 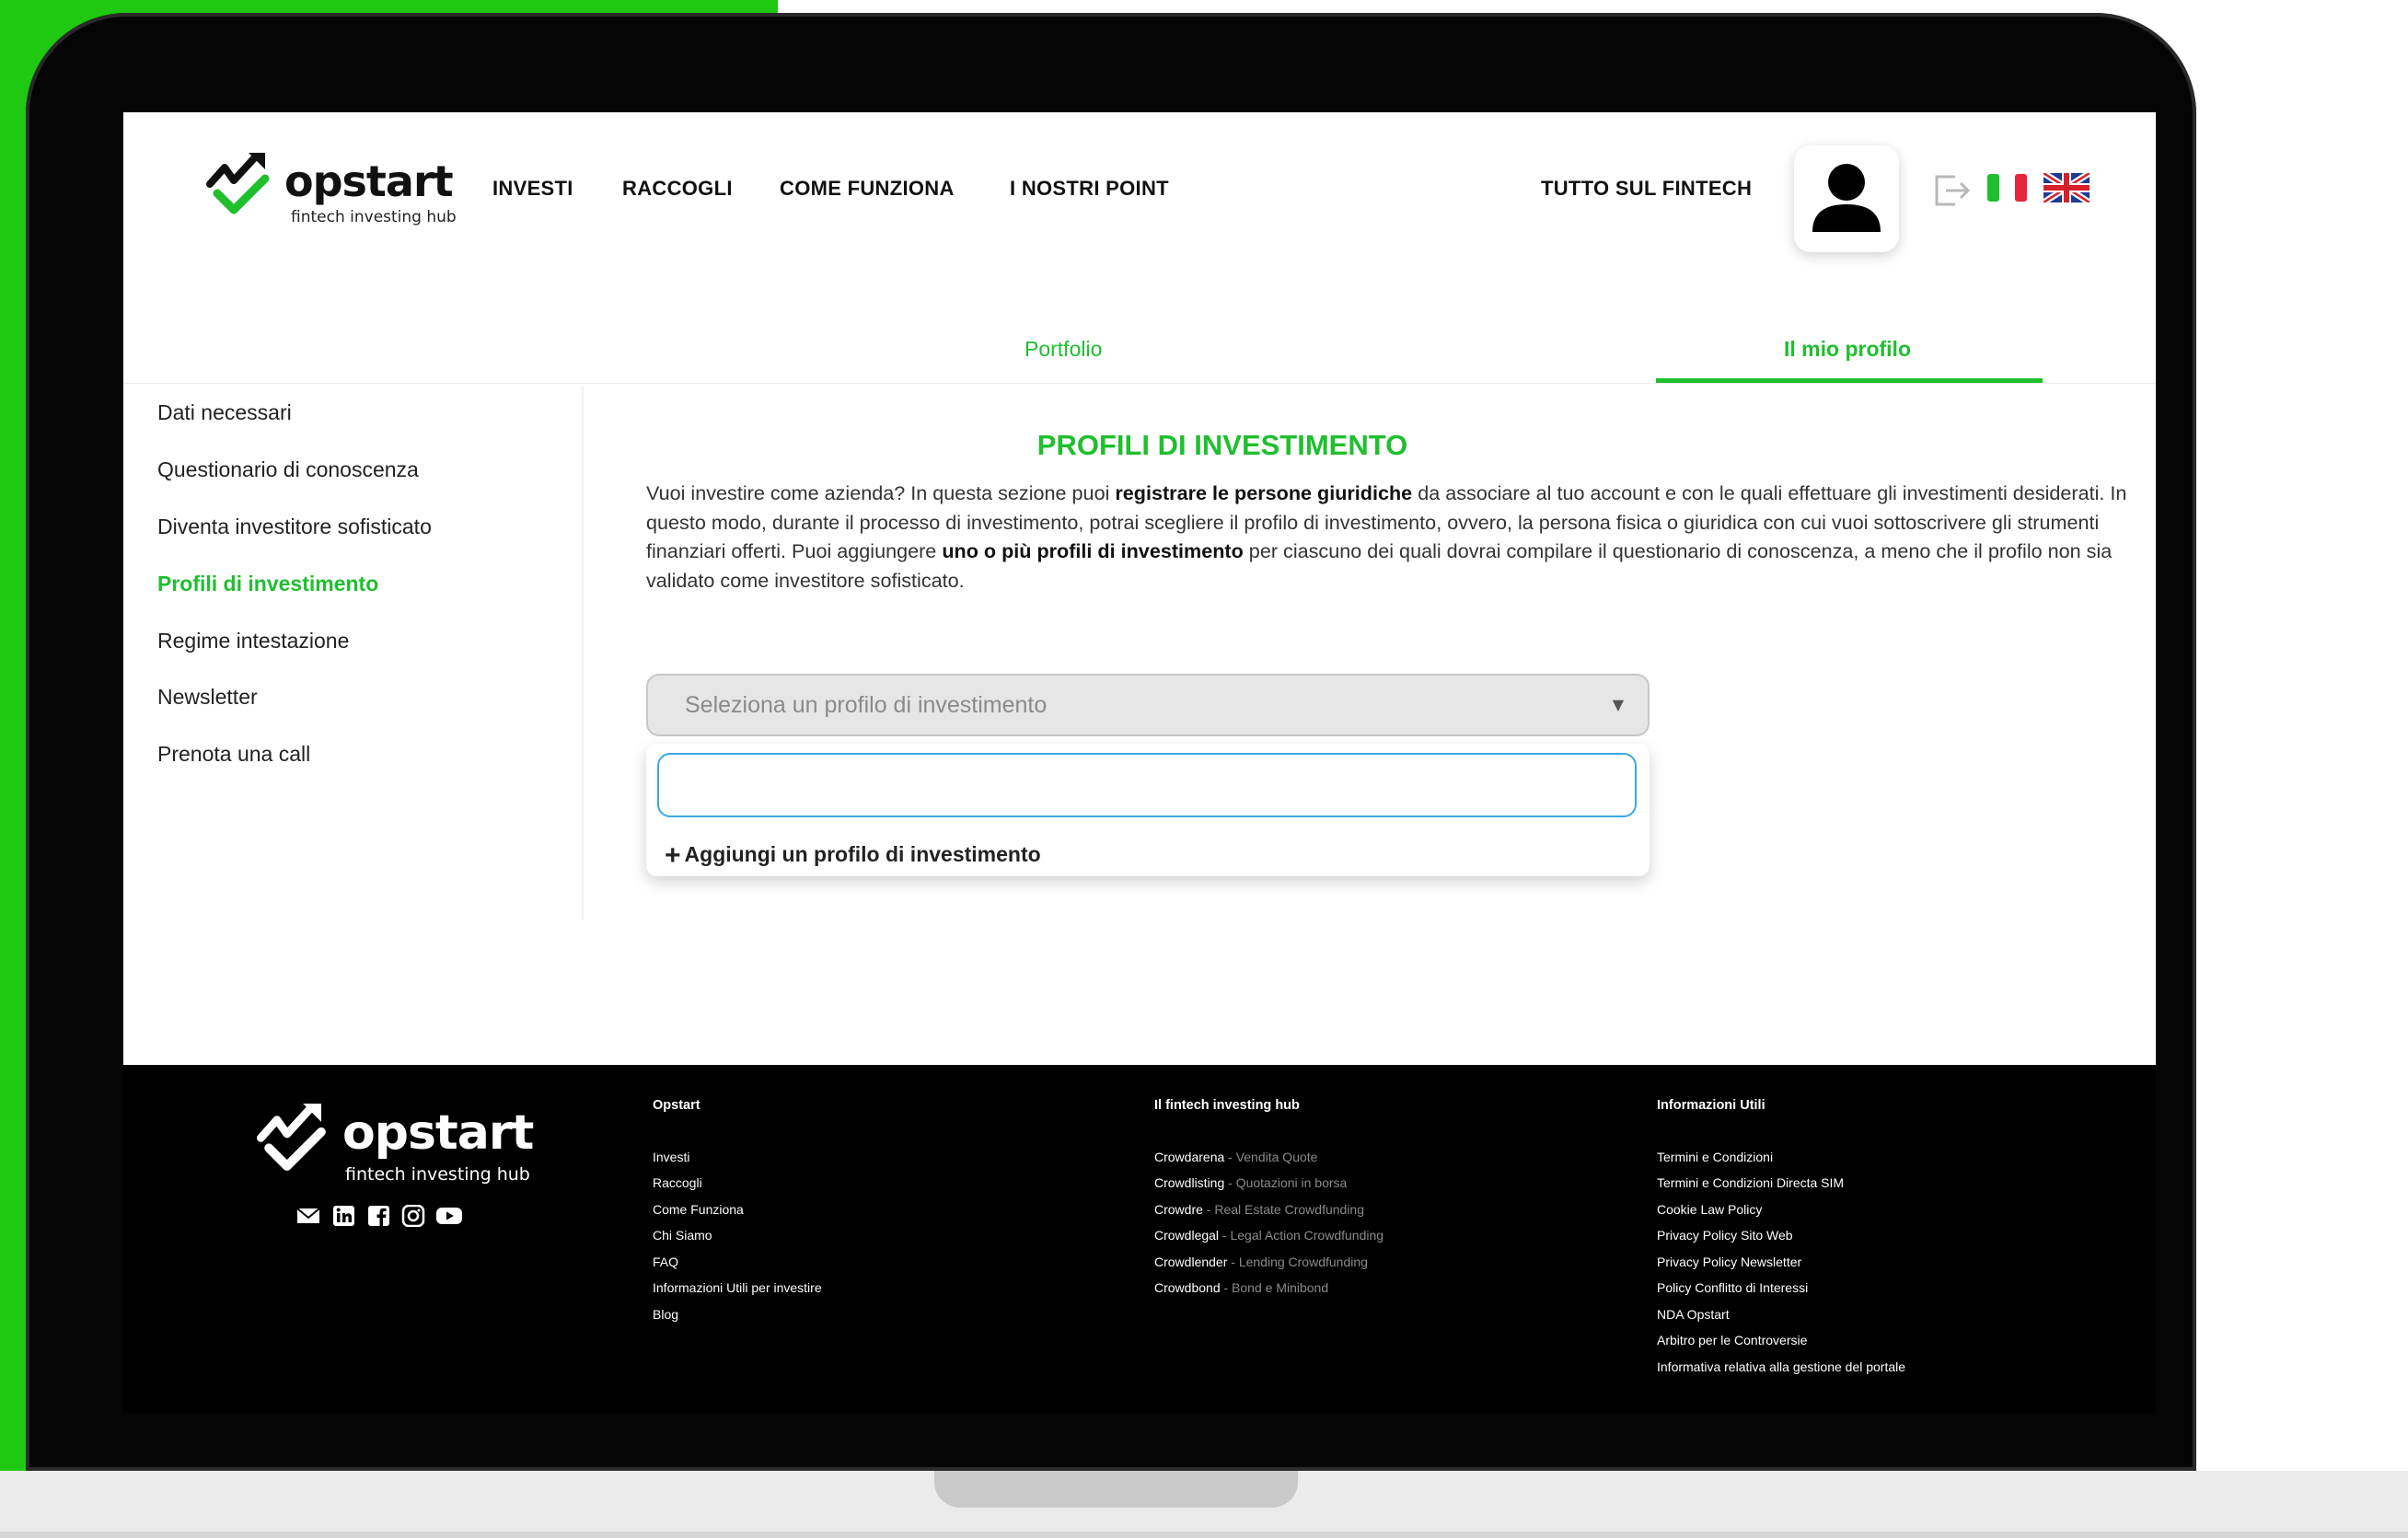 What do you see at coordinates (1148, 705) in the screenshot?
I see `investment-profile-select: Seleziona un profilo di investimento ▼` at bounding box center [1148, 705].